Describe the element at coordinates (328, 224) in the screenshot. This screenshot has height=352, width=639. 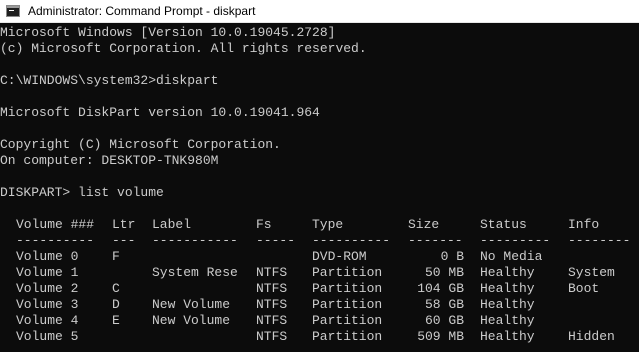
I see `table-header-row-type: Type` at that location.